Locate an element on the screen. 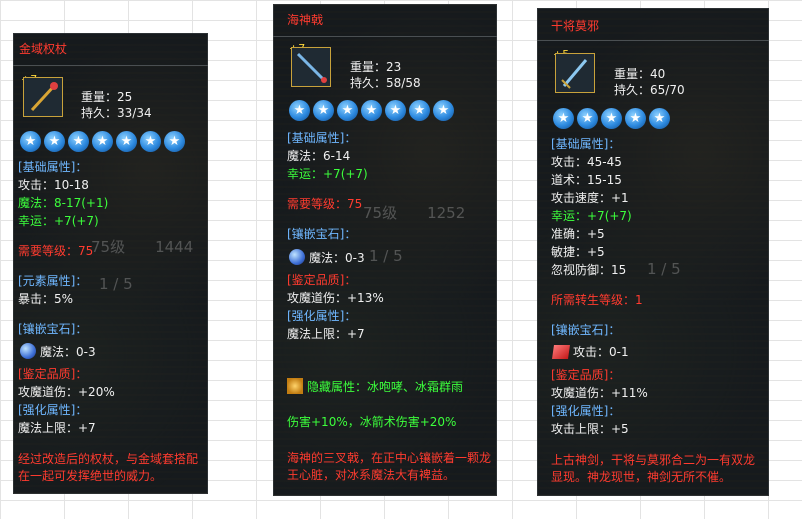 The image size is (802, 519). magic-stat: 魔法：8-17(+1) is located at coordinates (63, 203).